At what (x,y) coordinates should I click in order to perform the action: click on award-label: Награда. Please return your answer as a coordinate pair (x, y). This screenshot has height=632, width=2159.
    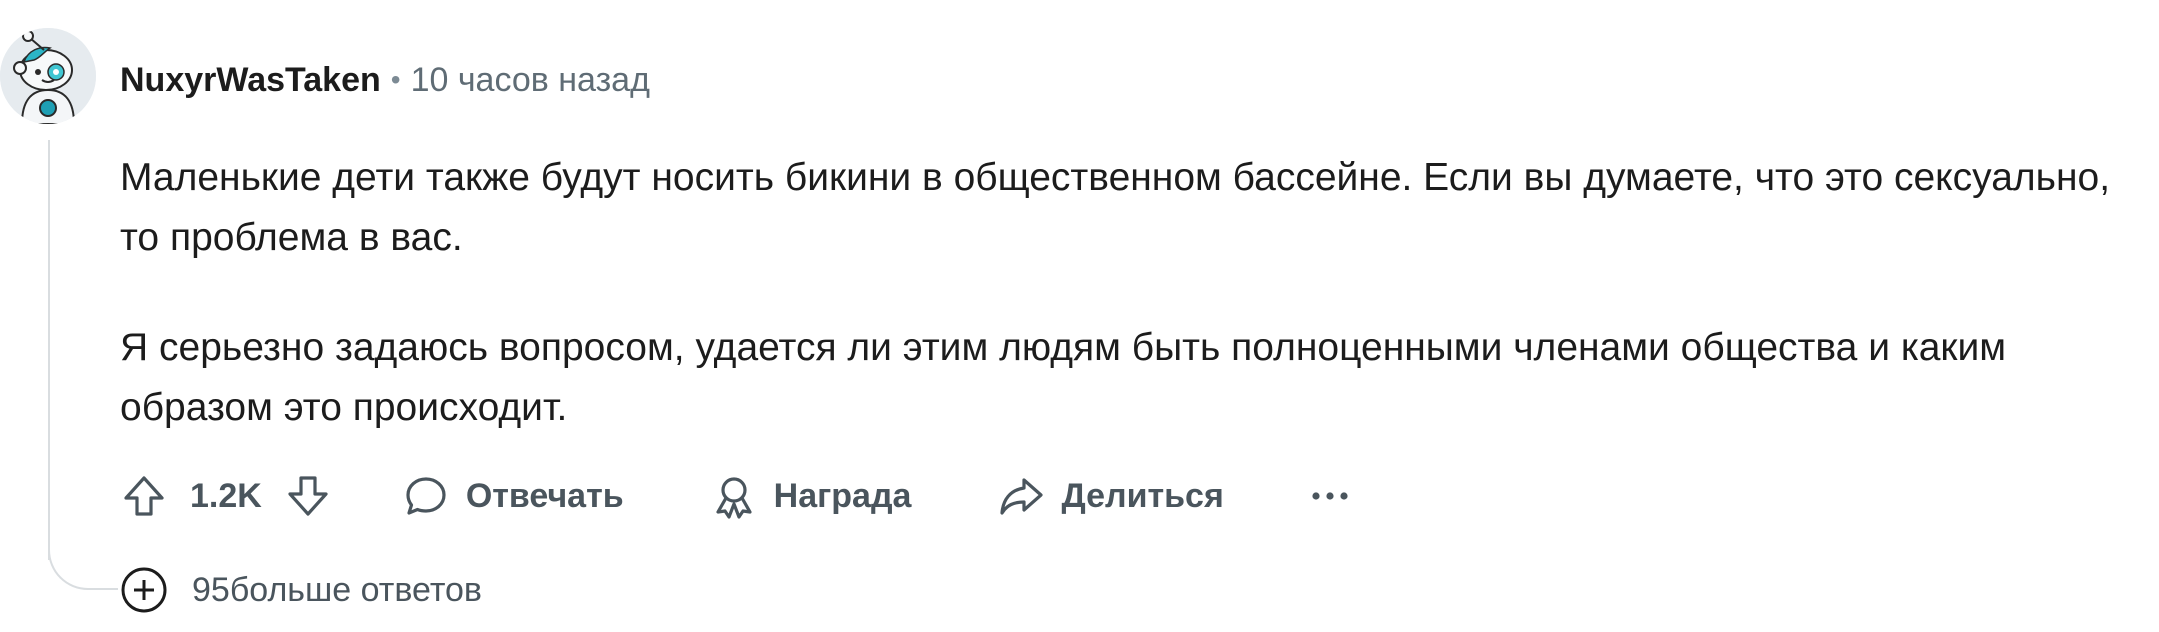
    Looking at the image, I should click on (842, 495).